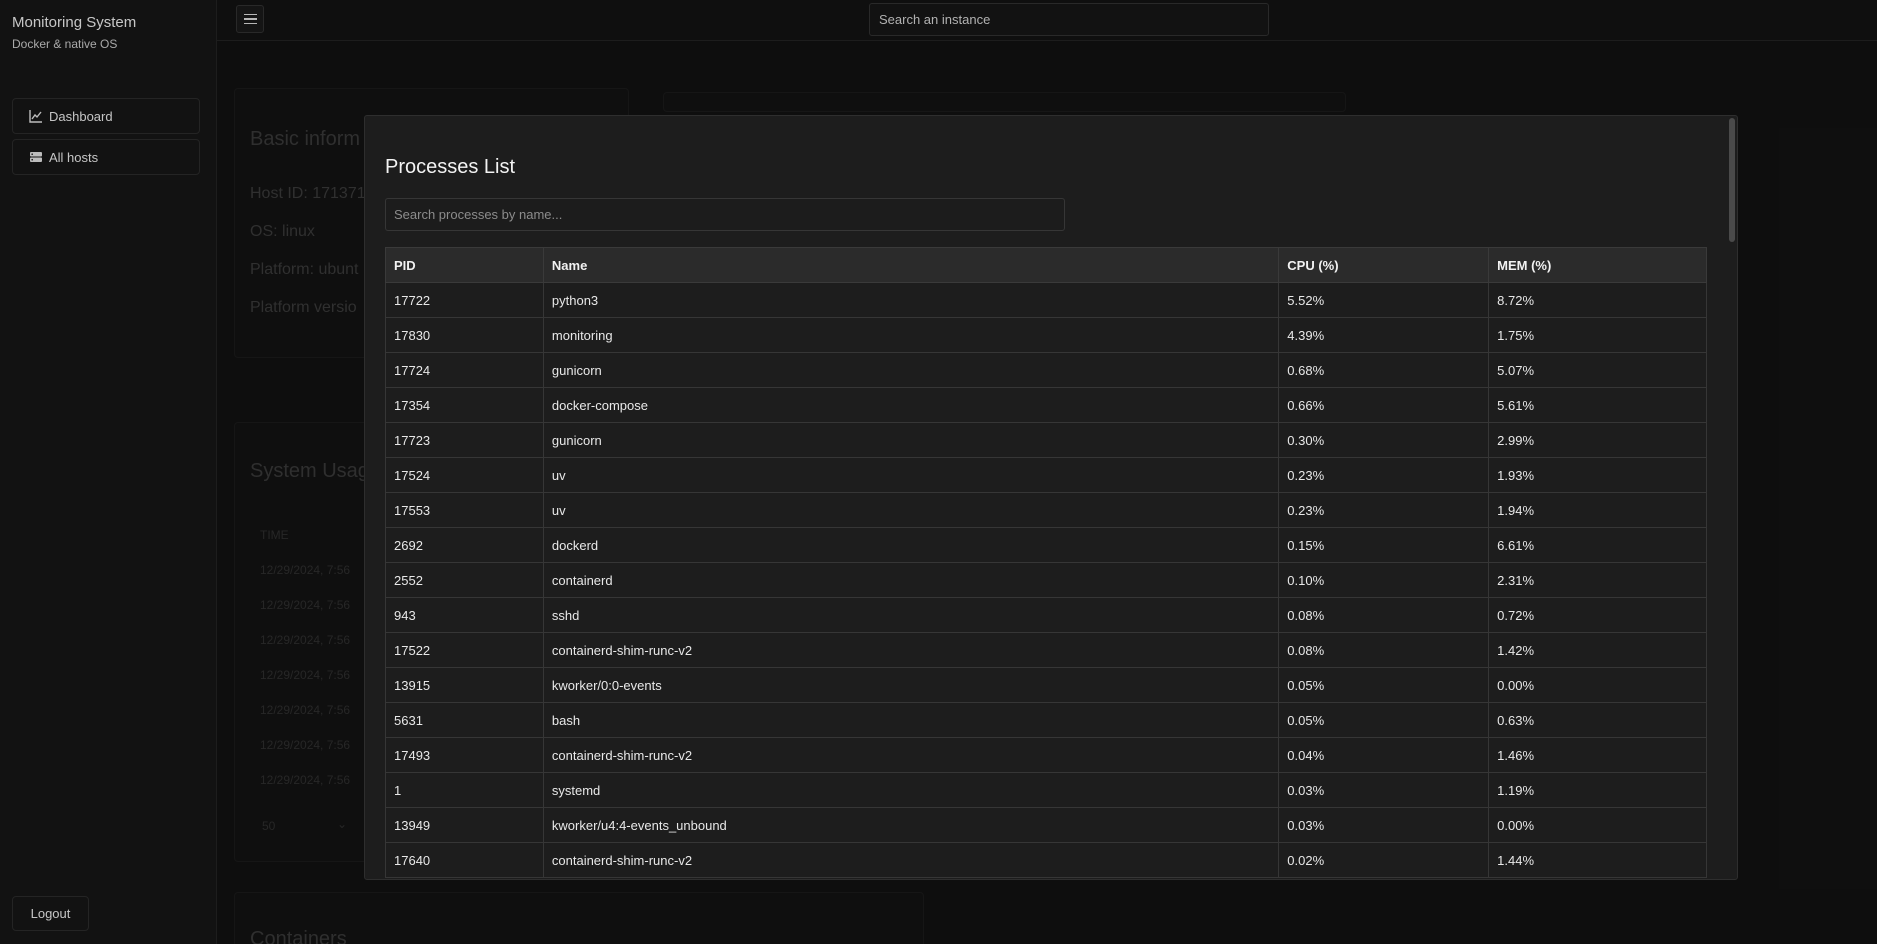  What do you see at coordinates (1597, 510) in the screenshot?
I see `cell-mem: 1.94%` at bounding box center [1597, 510].